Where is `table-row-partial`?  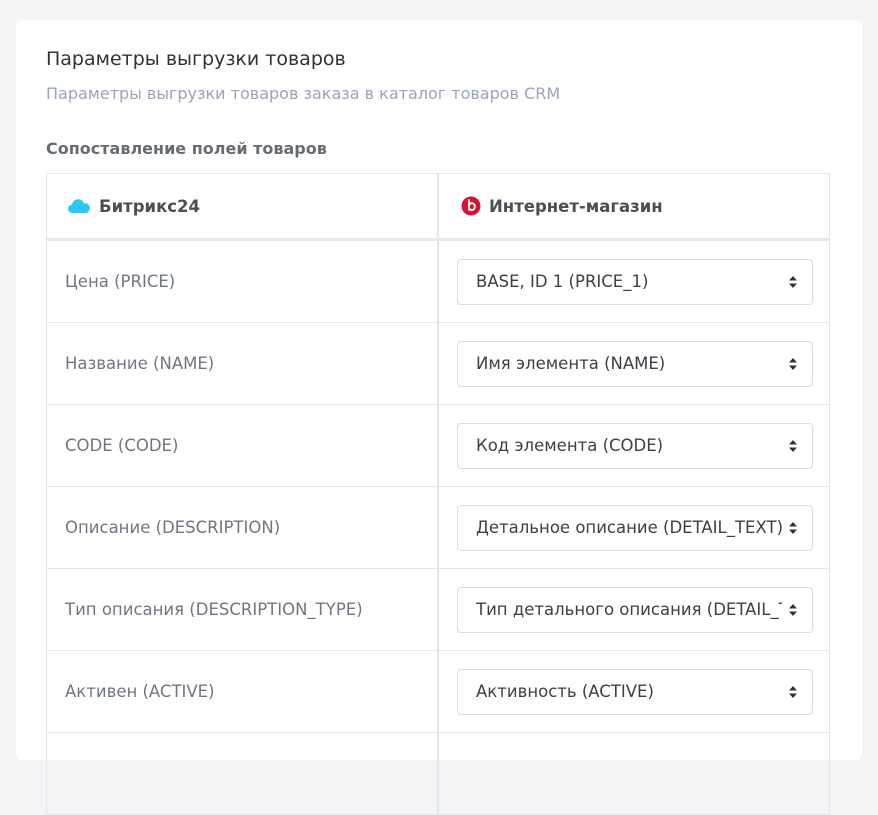 table-row-partial is located at coordinates (438, 774).